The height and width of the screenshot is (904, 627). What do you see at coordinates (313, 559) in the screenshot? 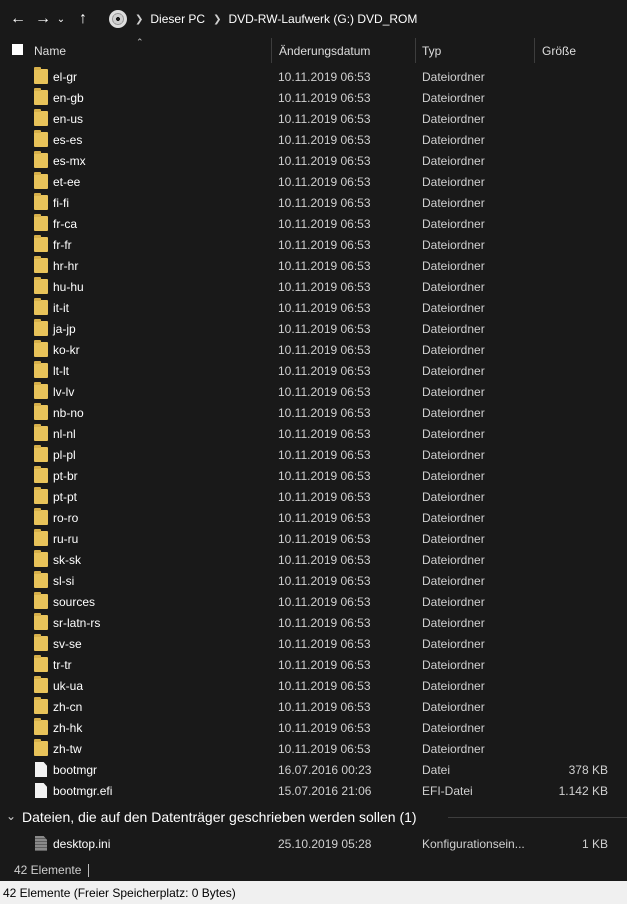
I see `folder-row: sk-sk 10.11.2019 06:53 Dateiordner` at bounding box center [313, 559].